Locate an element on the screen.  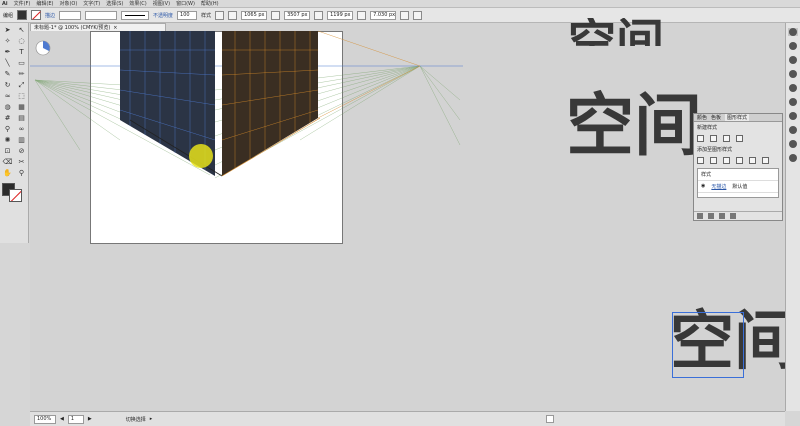
swatches-panel-icon is located at coordinates (793, 46).